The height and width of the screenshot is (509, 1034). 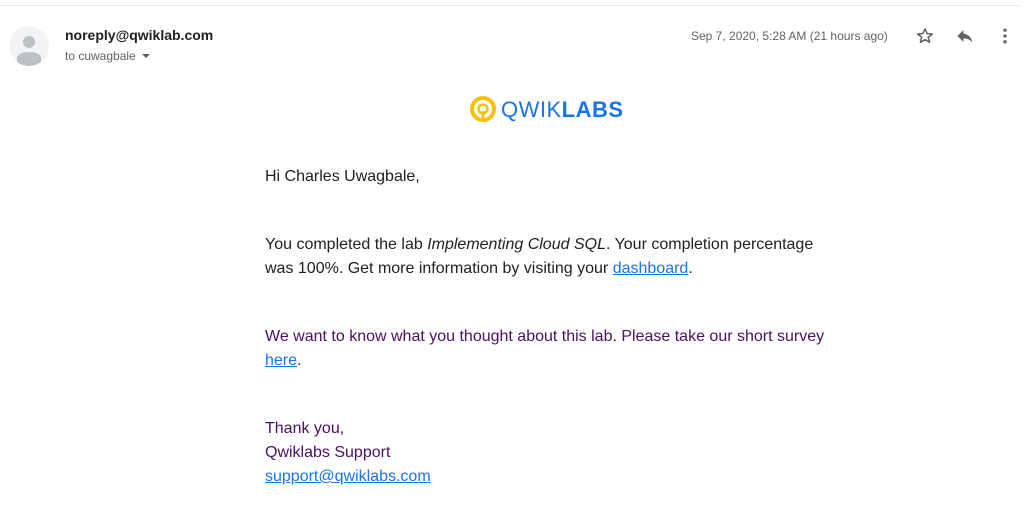 I want to click on support-team: Qwiklabs Support, so click(x=328, y=452).